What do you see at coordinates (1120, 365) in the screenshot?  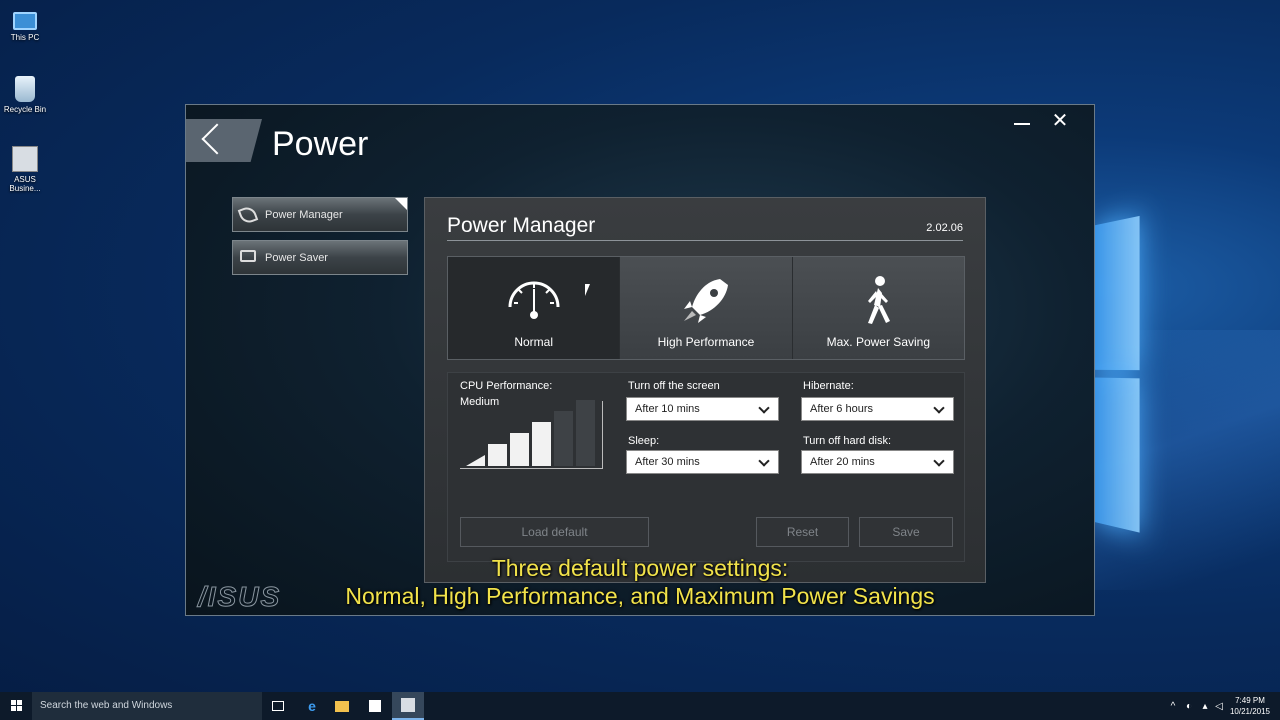 I see `windows-logo-wallpaper` at bounding box center [1120, 365].